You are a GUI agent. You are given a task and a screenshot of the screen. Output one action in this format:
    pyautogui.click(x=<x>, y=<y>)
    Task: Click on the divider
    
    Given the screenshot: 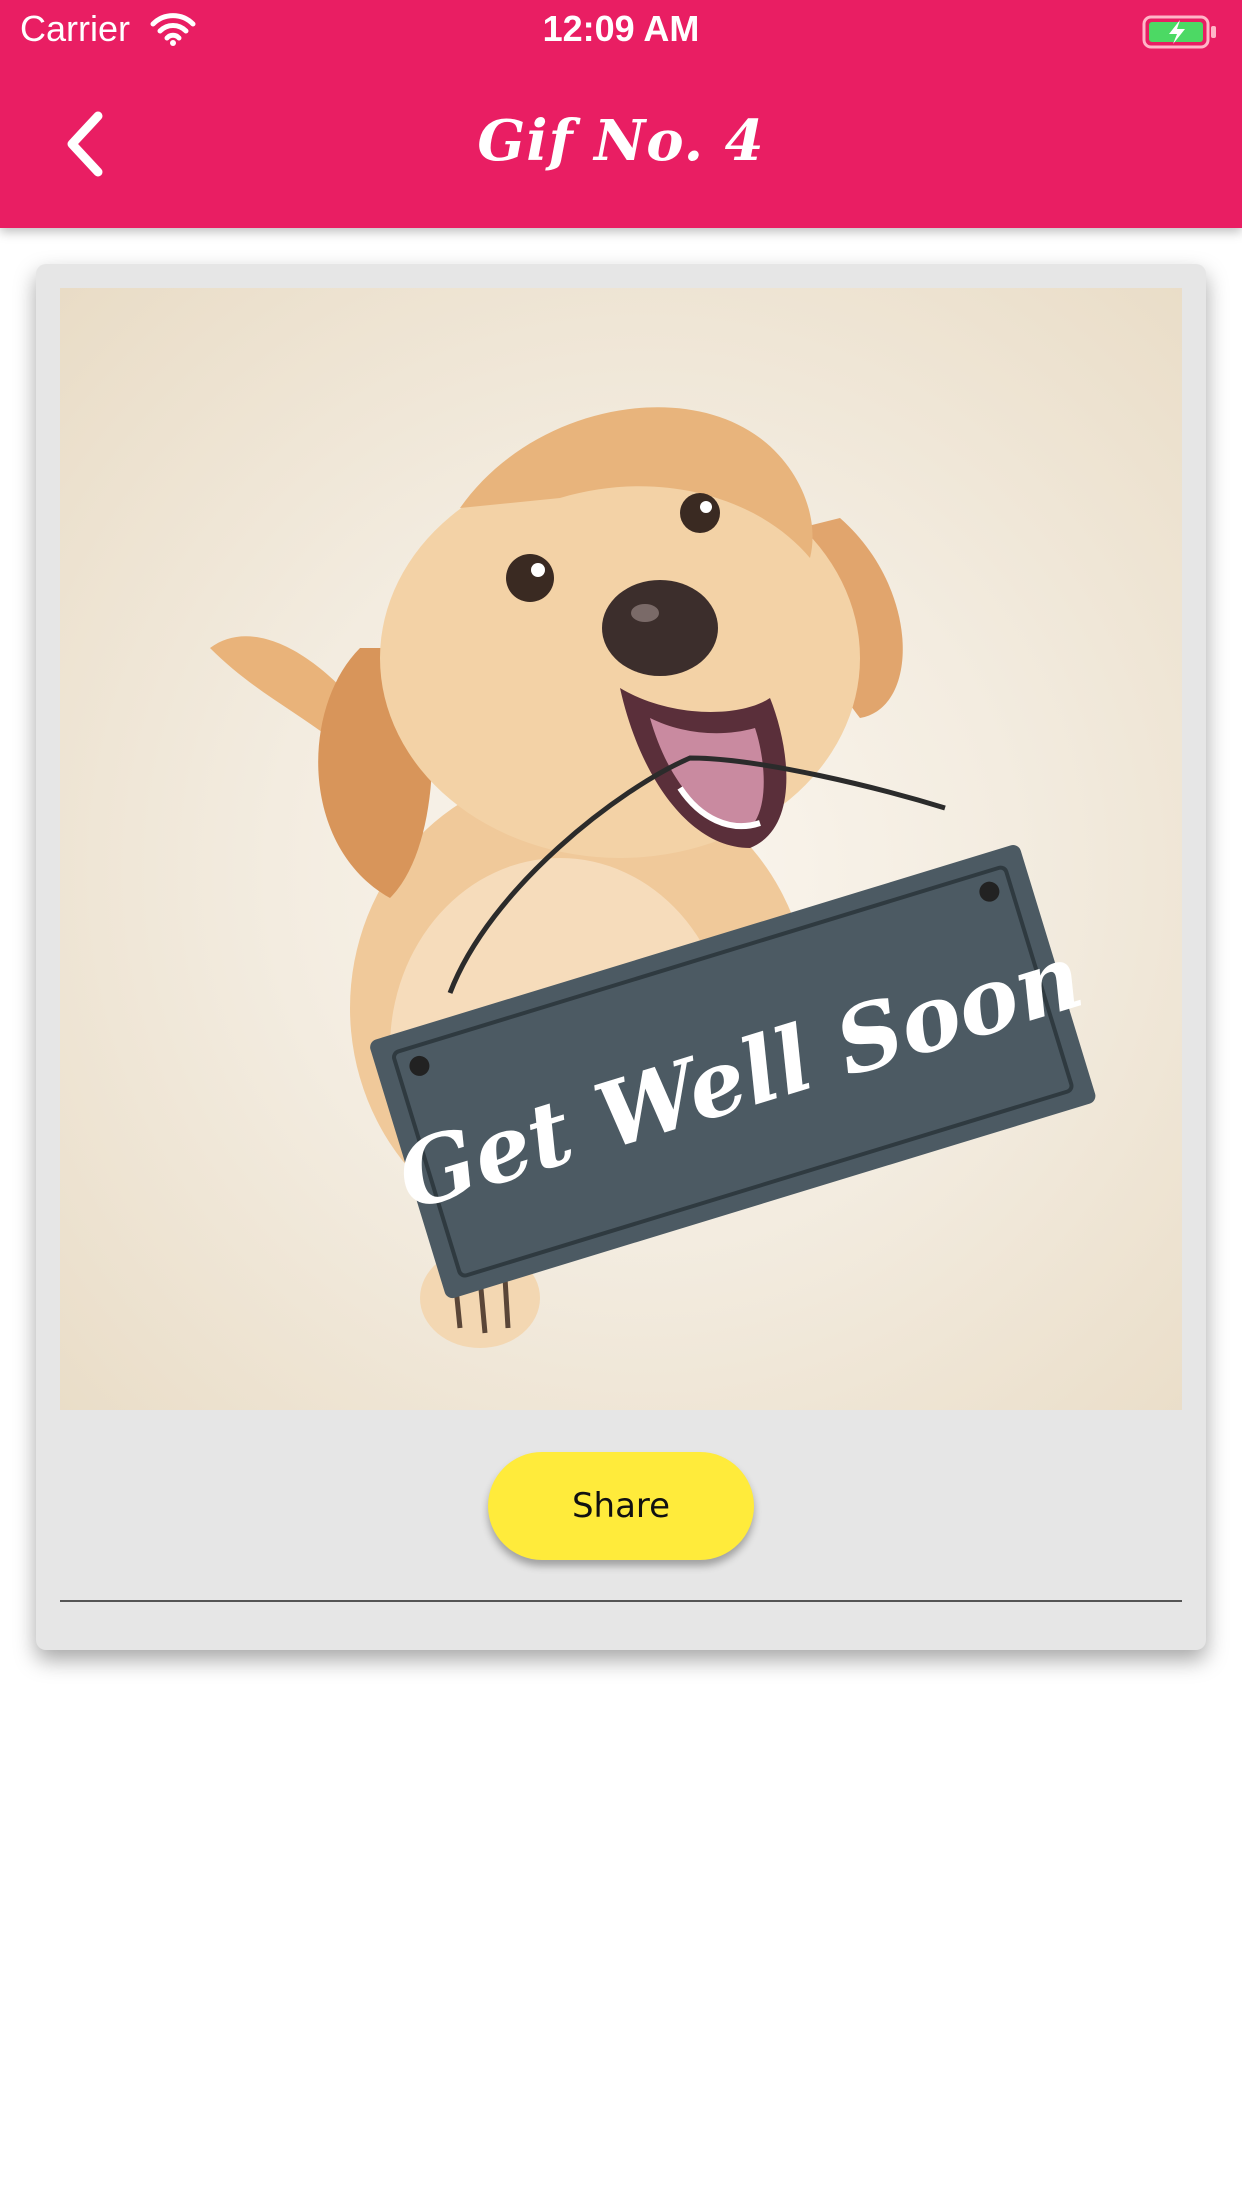 What is the action you would take?
    pyautogui.click(x=621, y=1601)
    